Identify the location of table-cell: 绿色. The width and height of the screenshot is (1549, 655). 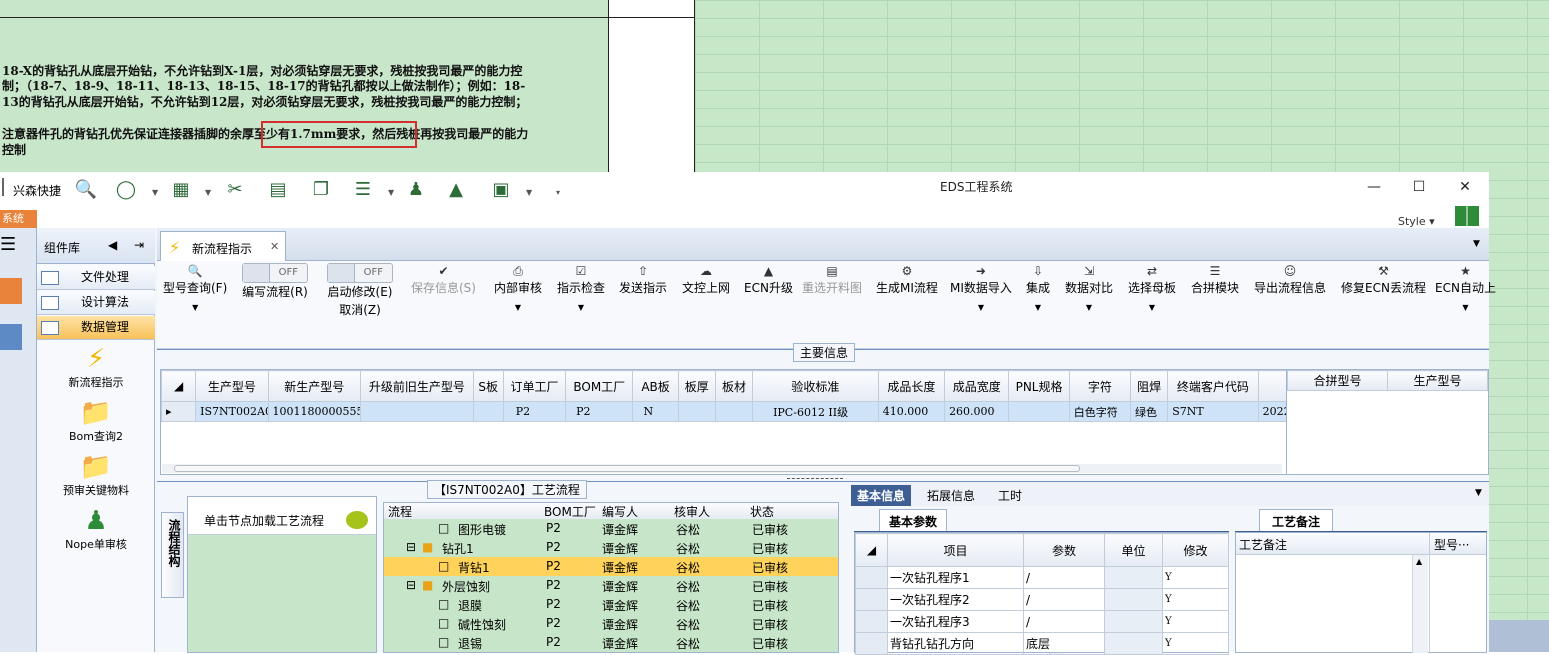
(1149, 411).